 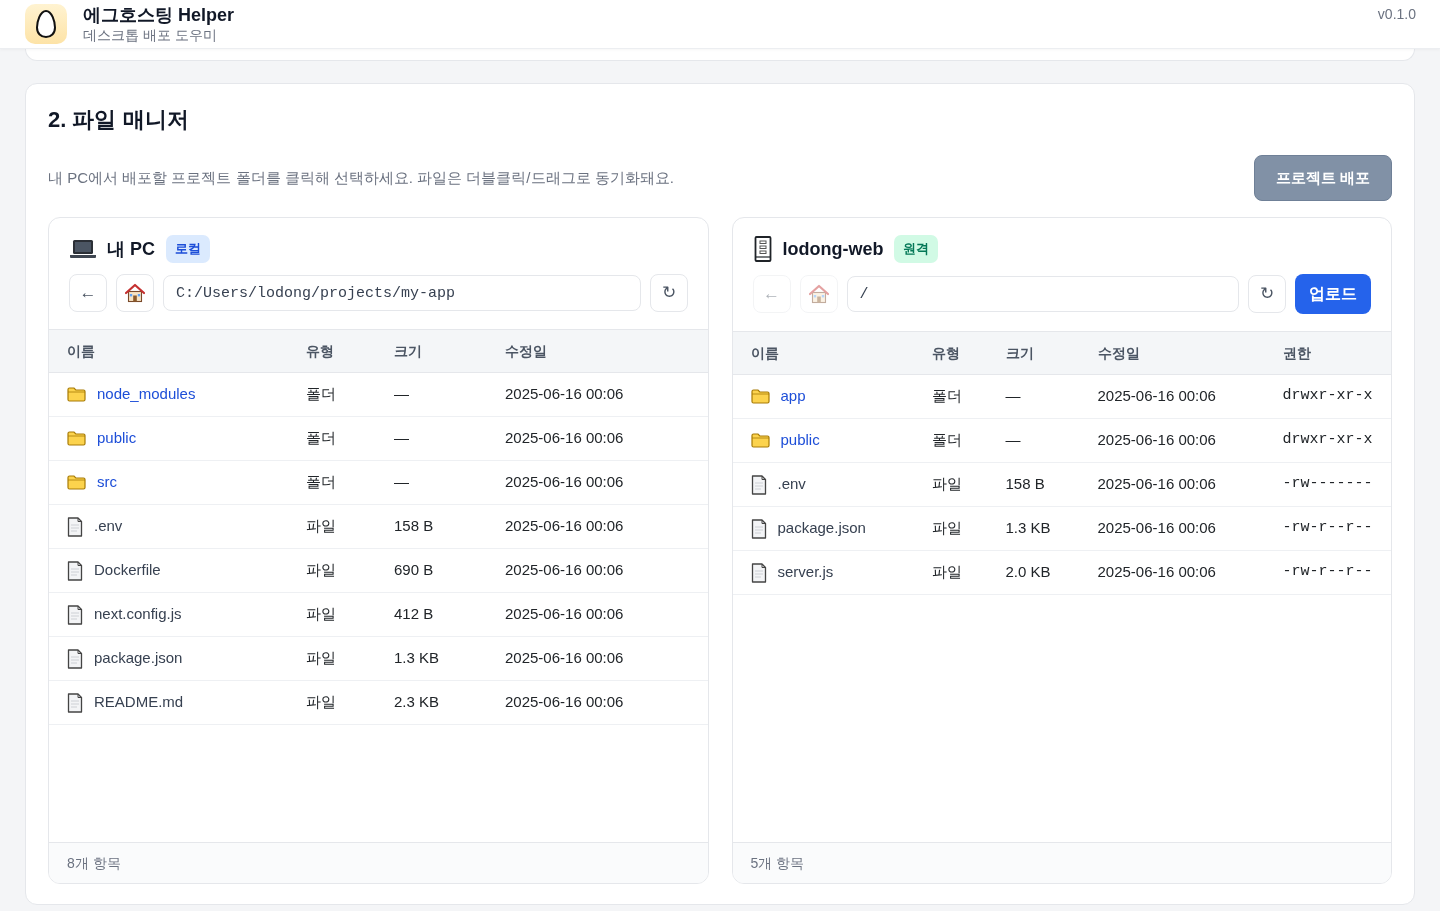 I want to click on section-title: 2. 파일 매니저, so click(x=119, y=120).